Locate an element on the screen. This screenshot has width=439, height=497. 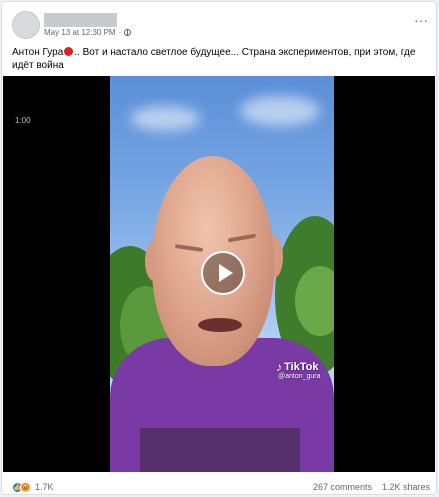
globe-icon is located at coordinates (128, 32).